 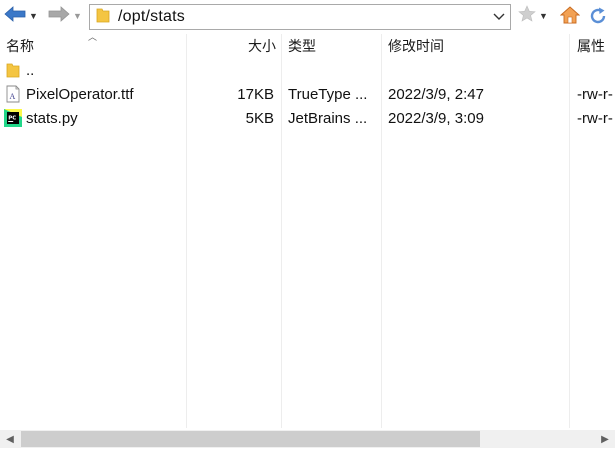 I want to click on back-button: ▼, so click(x=24, y=16).